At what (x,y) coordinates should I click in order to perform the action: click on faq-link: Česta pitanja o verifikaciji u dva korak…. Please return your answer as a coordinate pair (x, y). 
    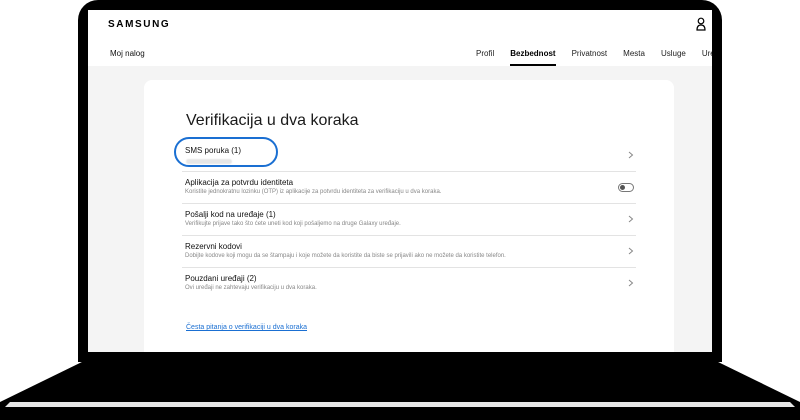
    Looking at the image, I should click on (246, 327).